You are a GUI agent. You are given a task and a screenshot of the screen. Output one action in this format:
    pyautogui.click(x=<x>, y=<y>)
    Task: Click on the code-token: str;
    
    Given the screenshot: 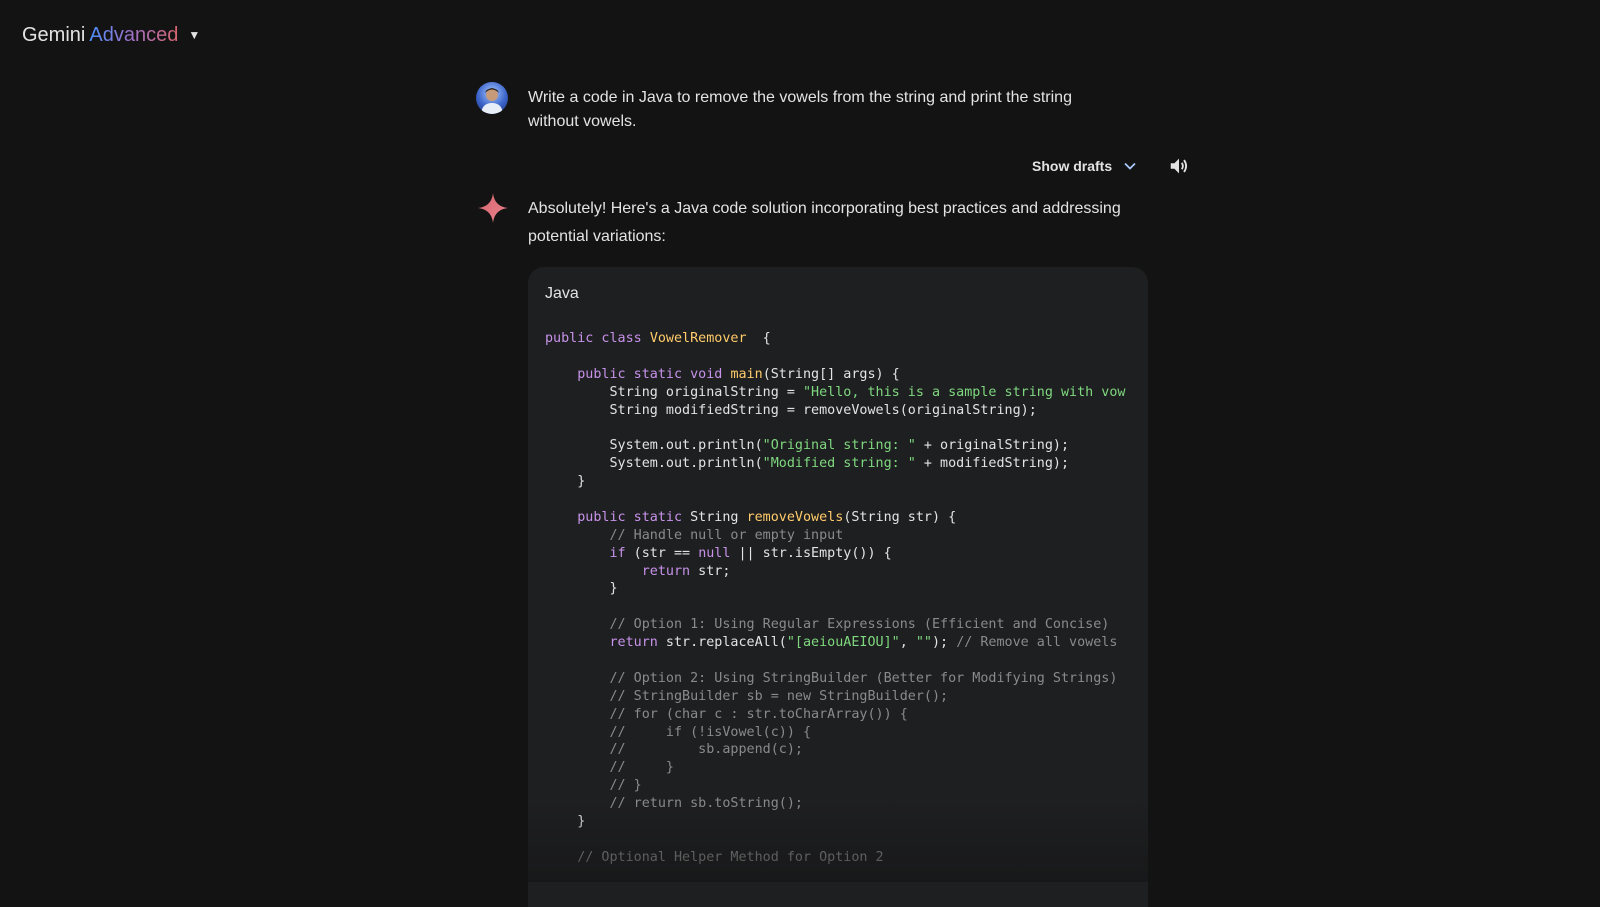 What is the action you would take?
    pyautogui.click(x=710, y=571)
    